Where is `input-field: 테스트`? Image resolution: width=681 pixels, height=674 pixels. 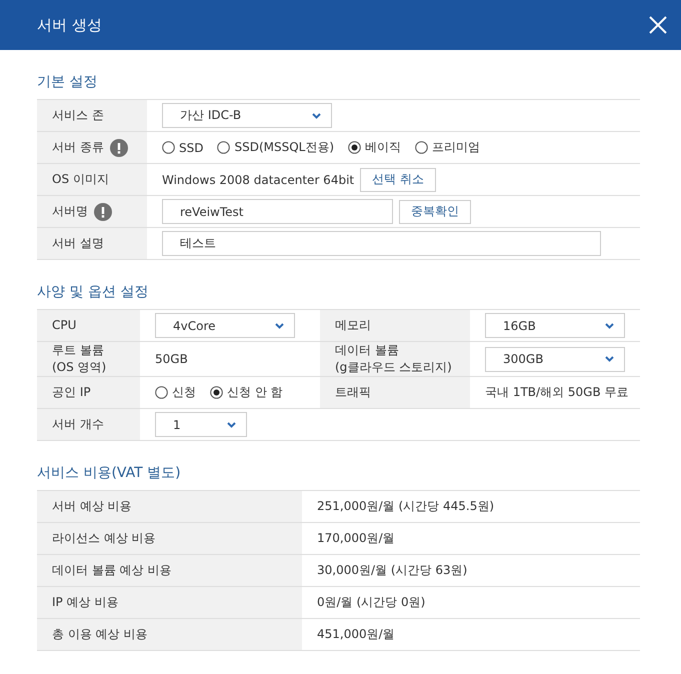 input-field: 테스트 is located at coordinates (381, 243).